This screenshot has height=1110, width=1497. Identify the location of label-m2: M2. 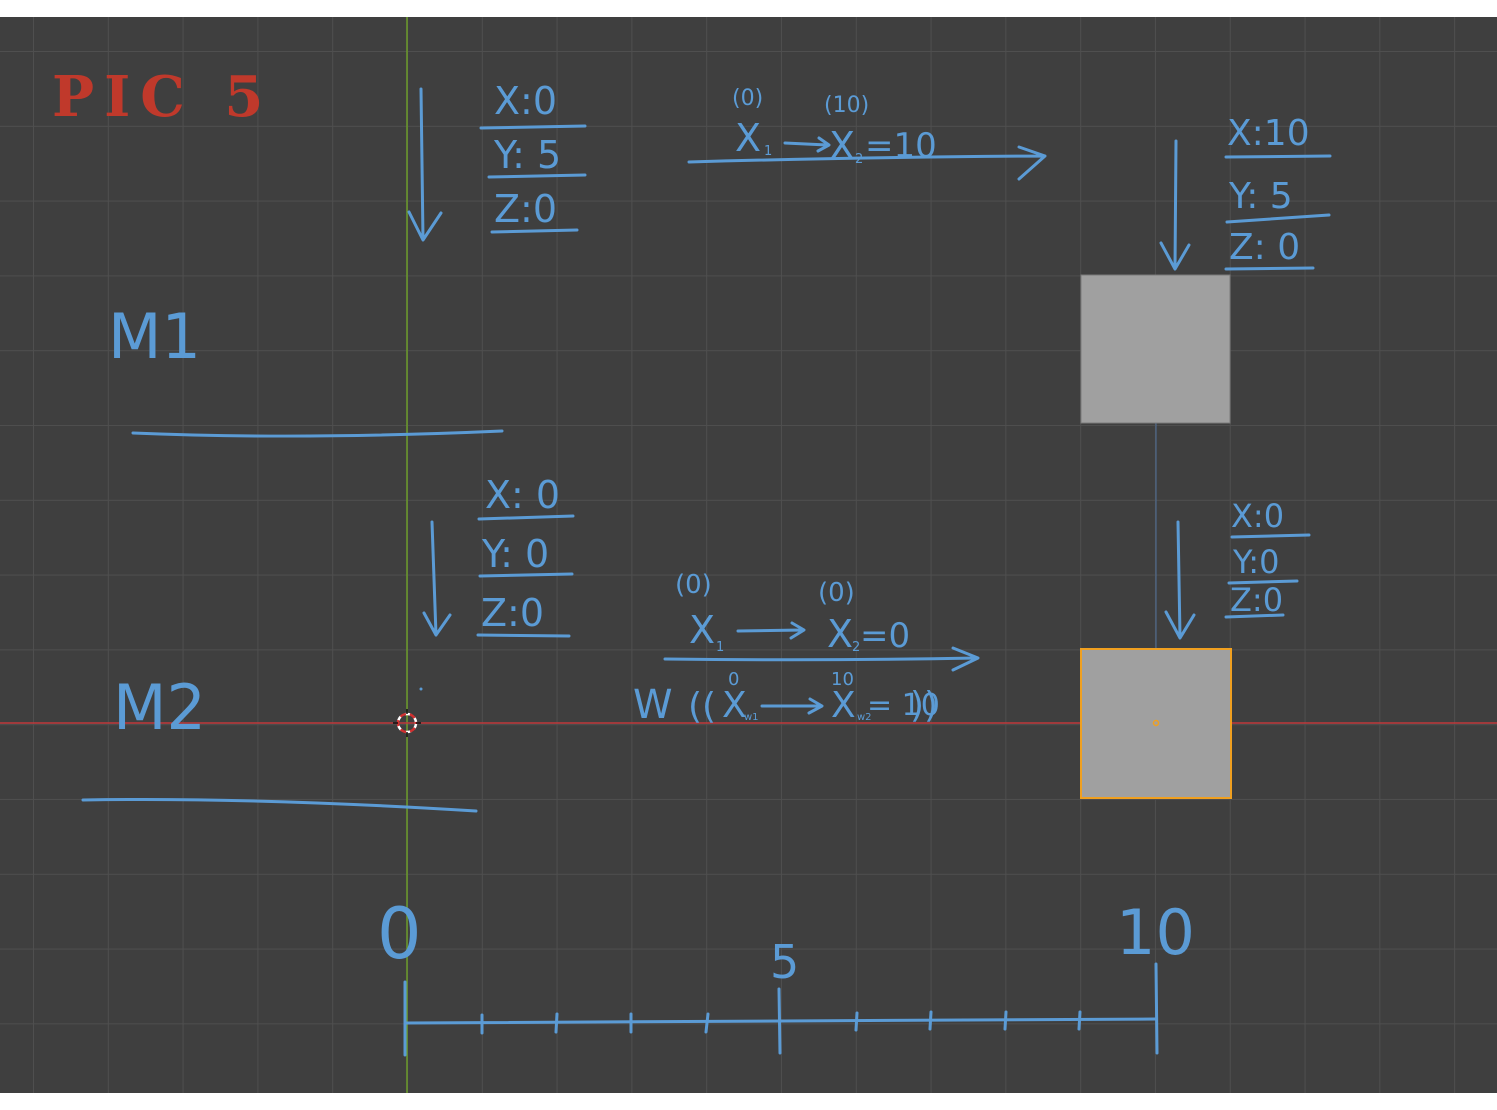
(159, 707).